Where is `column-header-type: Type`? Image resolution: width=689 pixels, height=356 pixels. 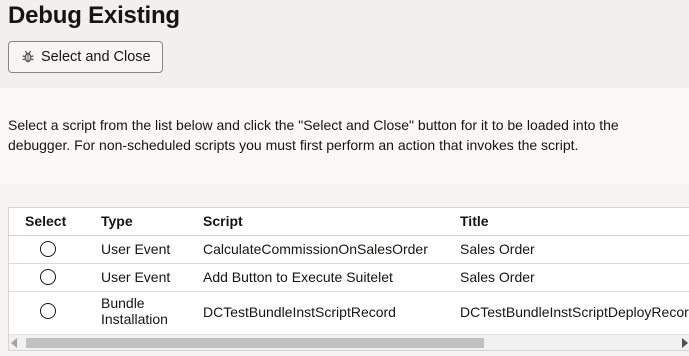
column-header-type: Type is located at coordinates (117, 221).